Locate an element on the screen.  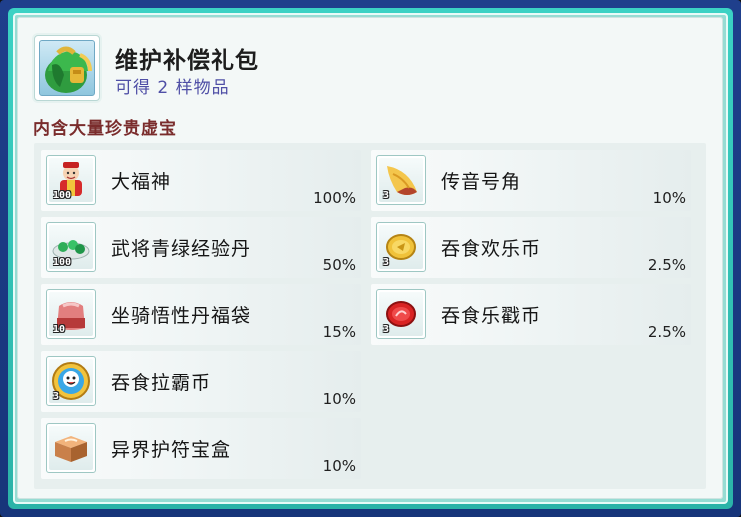
item-name: 大福神 is located at coordinates (141, 182).